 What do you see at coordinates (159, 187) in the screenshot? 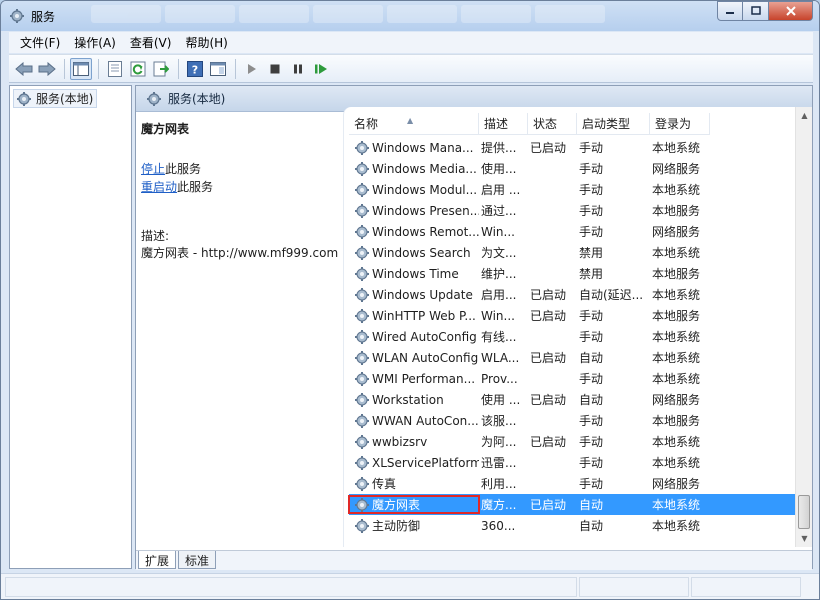
I see `restart-service-link: 重启动` at bounding box center [159, 187].